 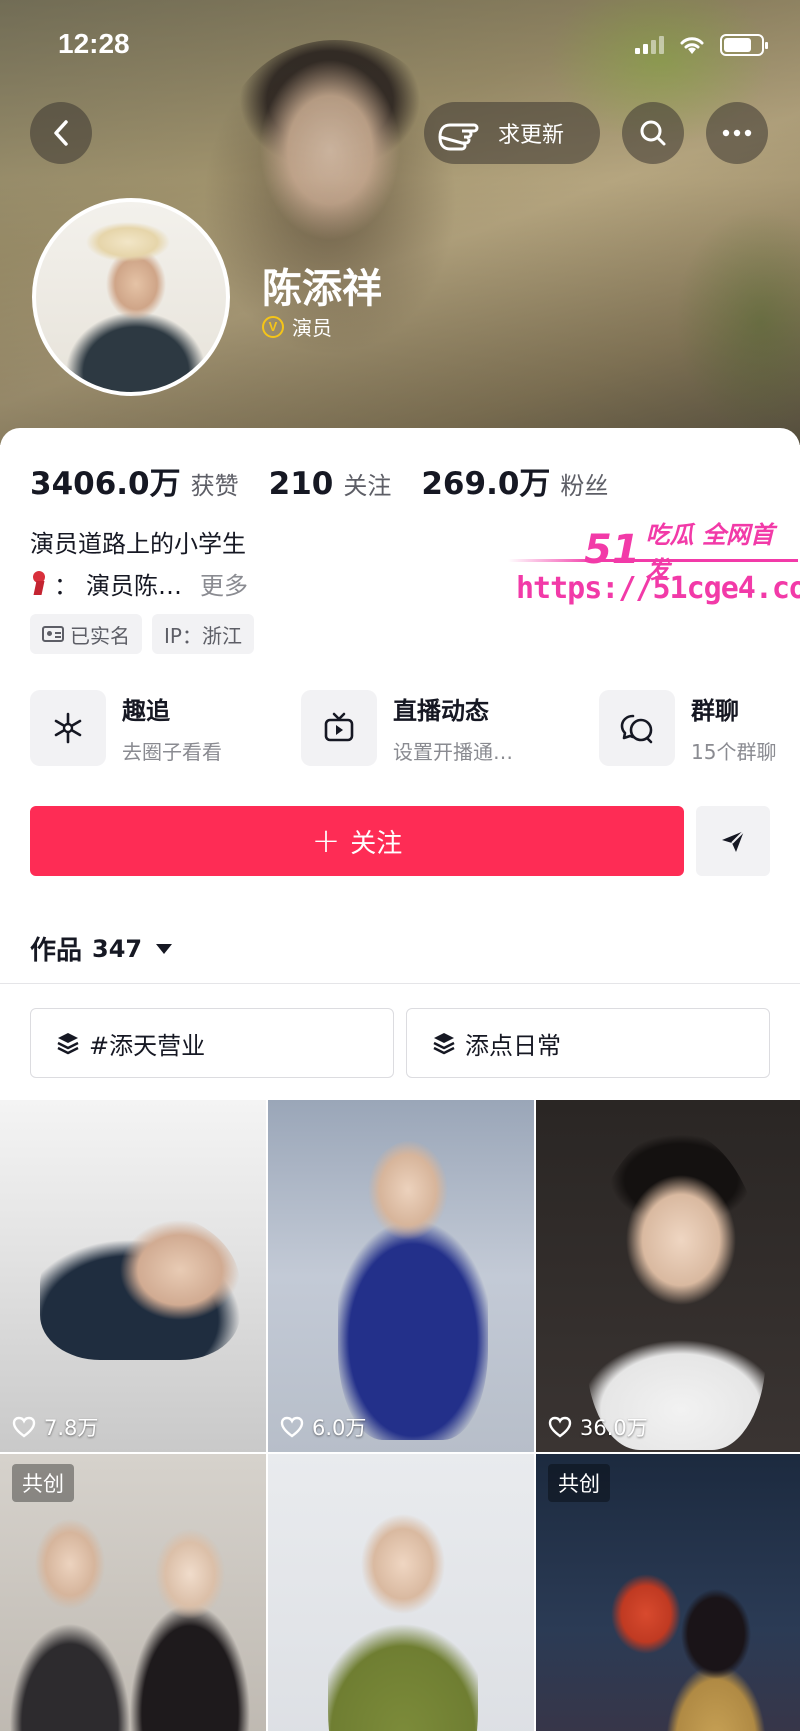 What do you see at coordinates (224, 583) in the screenshot?
I see `bio-more-link: 更多` at bounding box center [224, 583].